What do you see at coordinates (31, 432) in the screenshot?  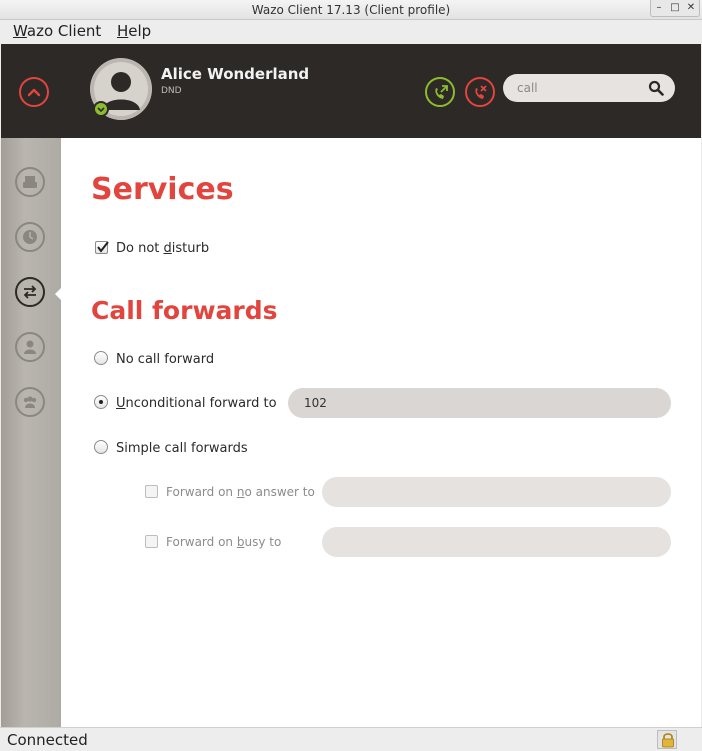 I see `sidebar` at bounding box center [31, 432].